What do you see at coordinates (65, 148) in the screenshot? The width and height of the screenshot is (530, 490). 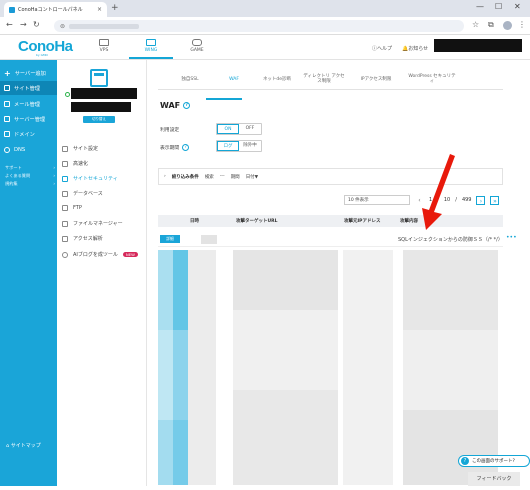 I see `settings-icon` at bounding box center [65, 148].